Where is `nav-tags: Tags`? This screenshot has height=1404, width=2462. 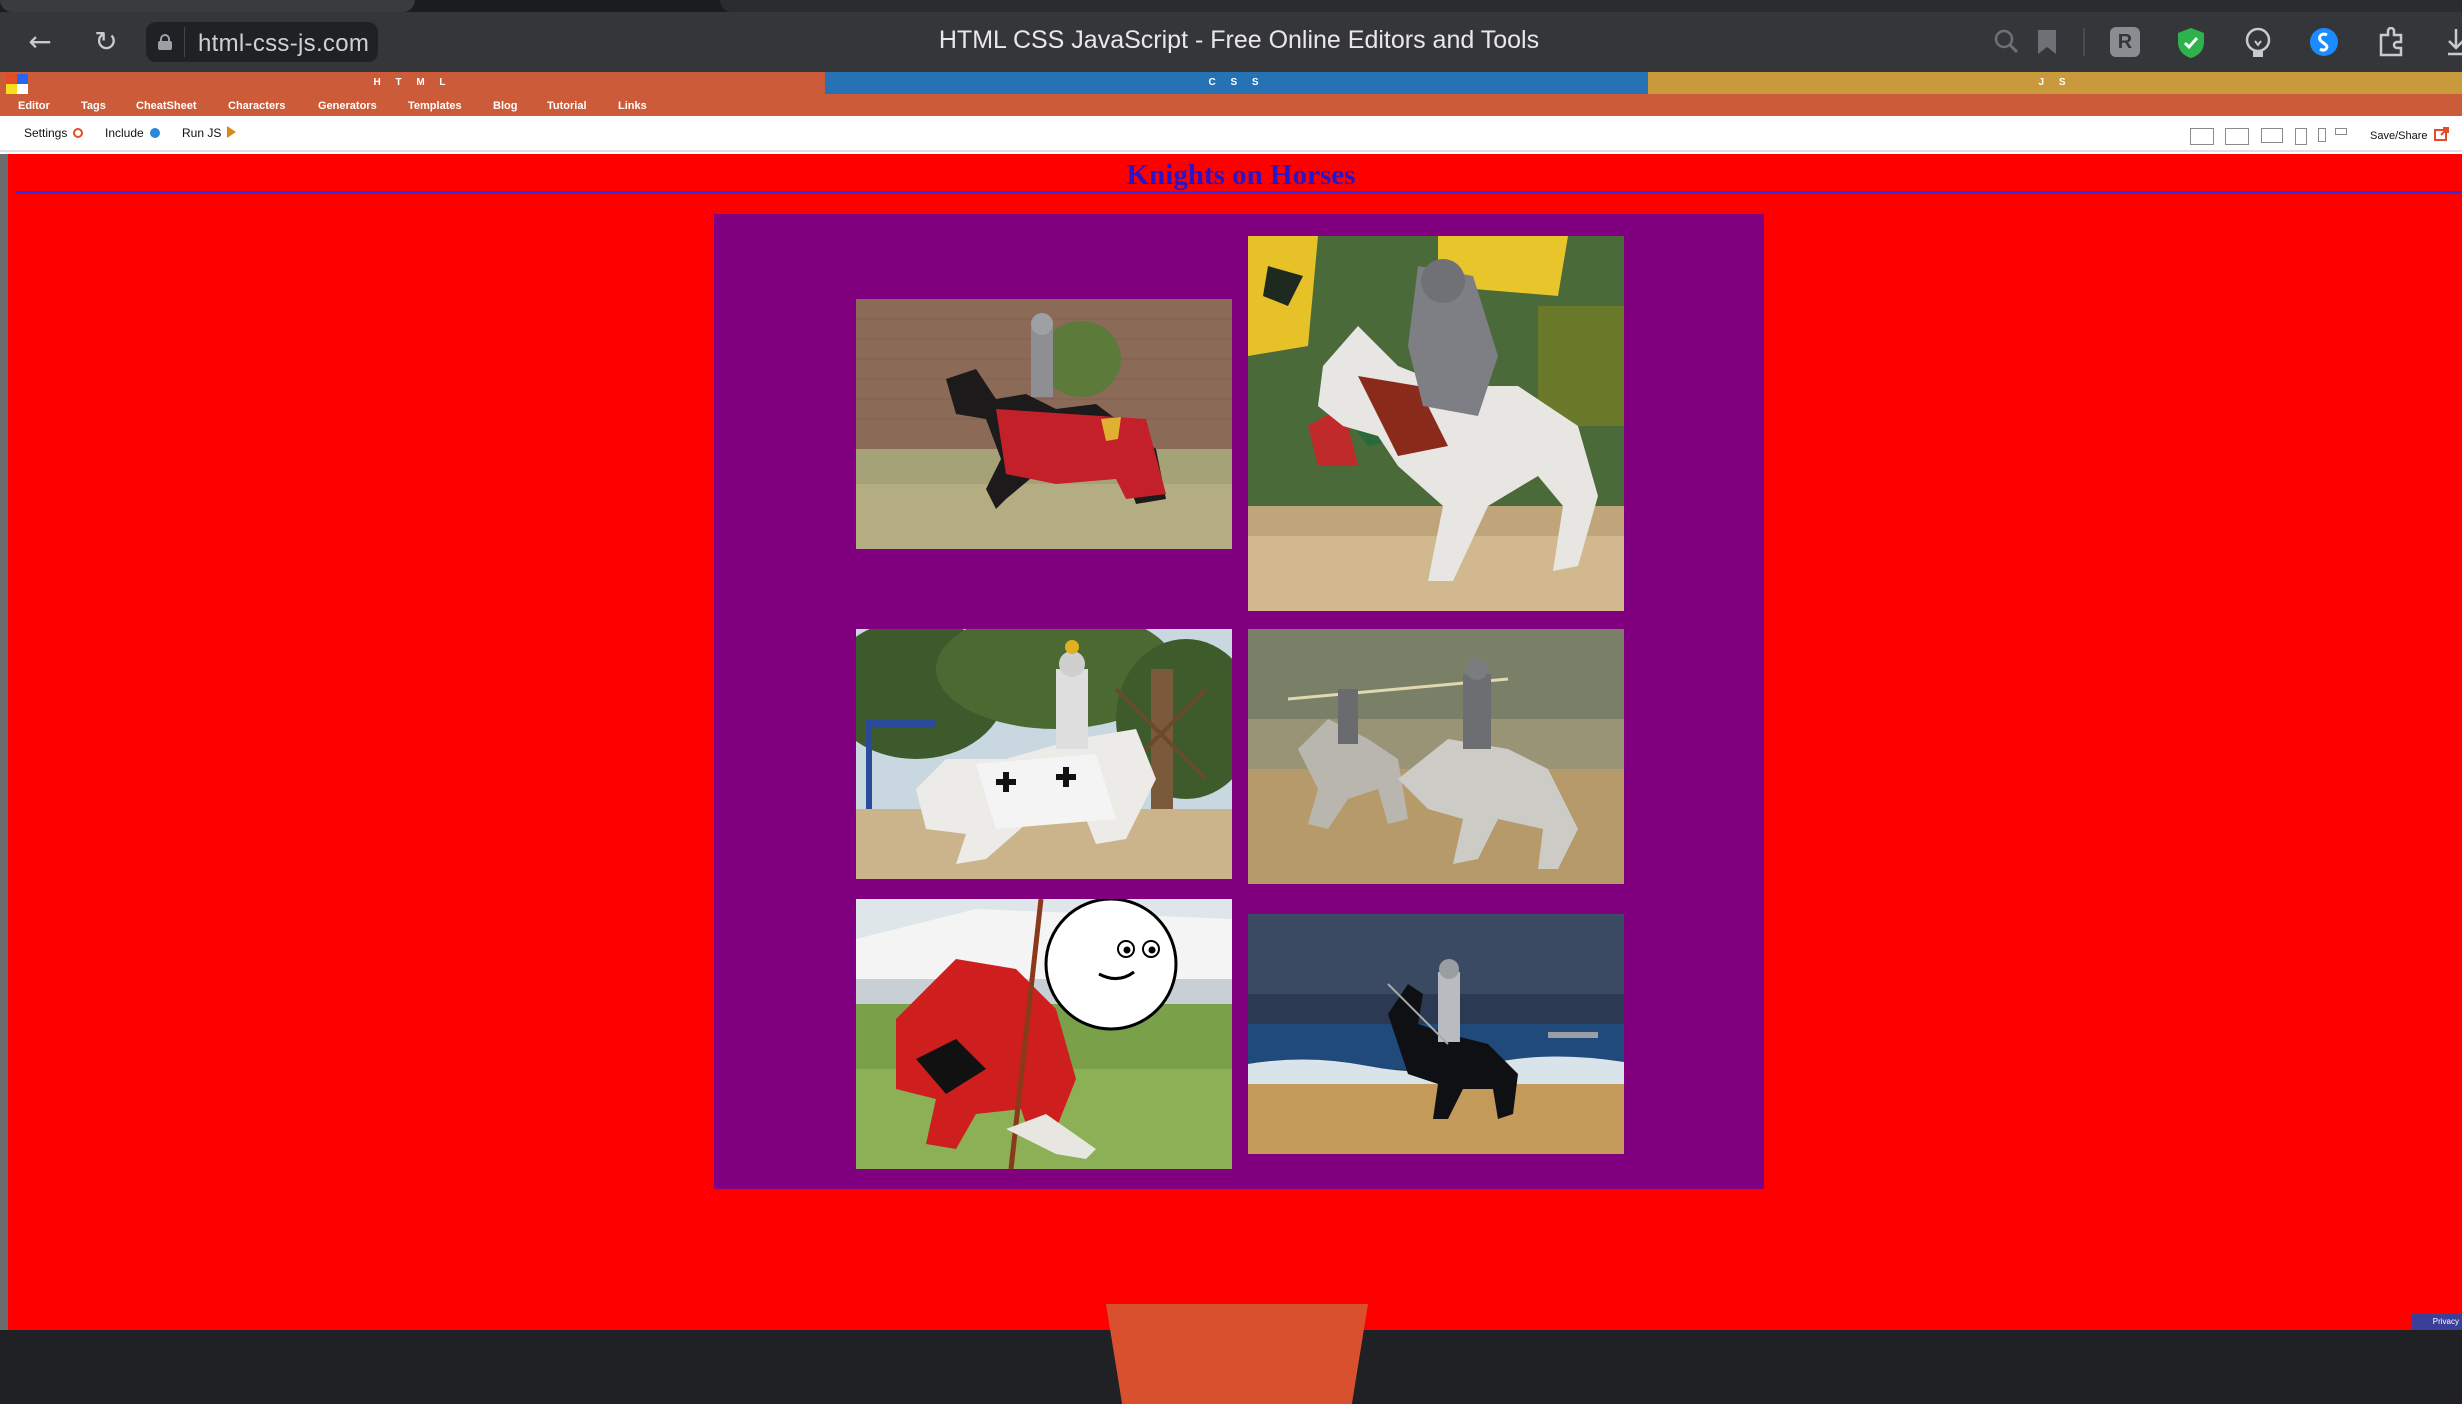 nav-tags: Tags is located at coordinates (93, 106).